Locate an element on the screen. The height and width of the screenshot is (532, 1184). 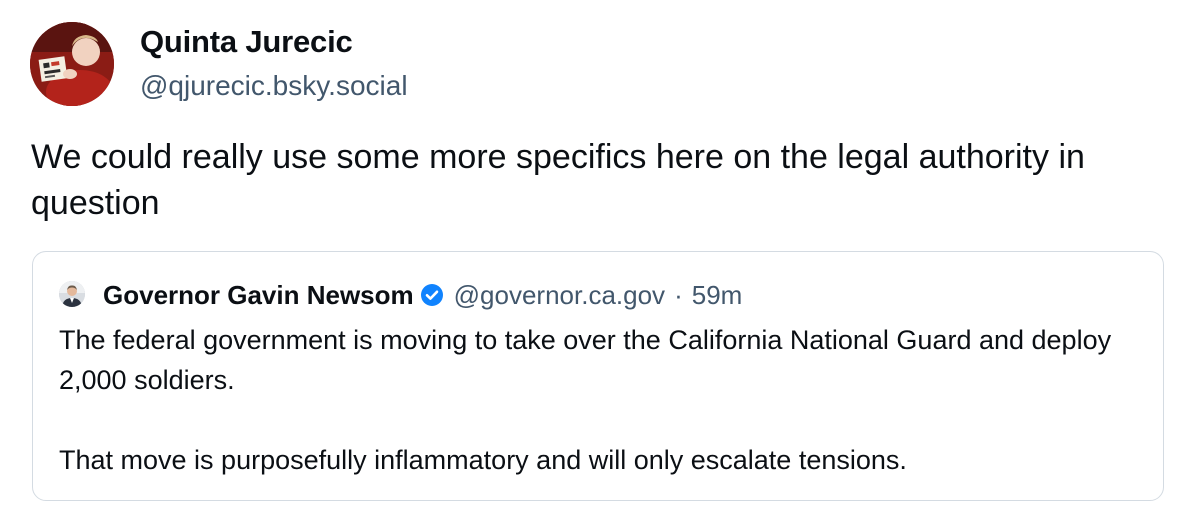
author-display-name: Quinta Jurecic is located at coordinates (246, 42).